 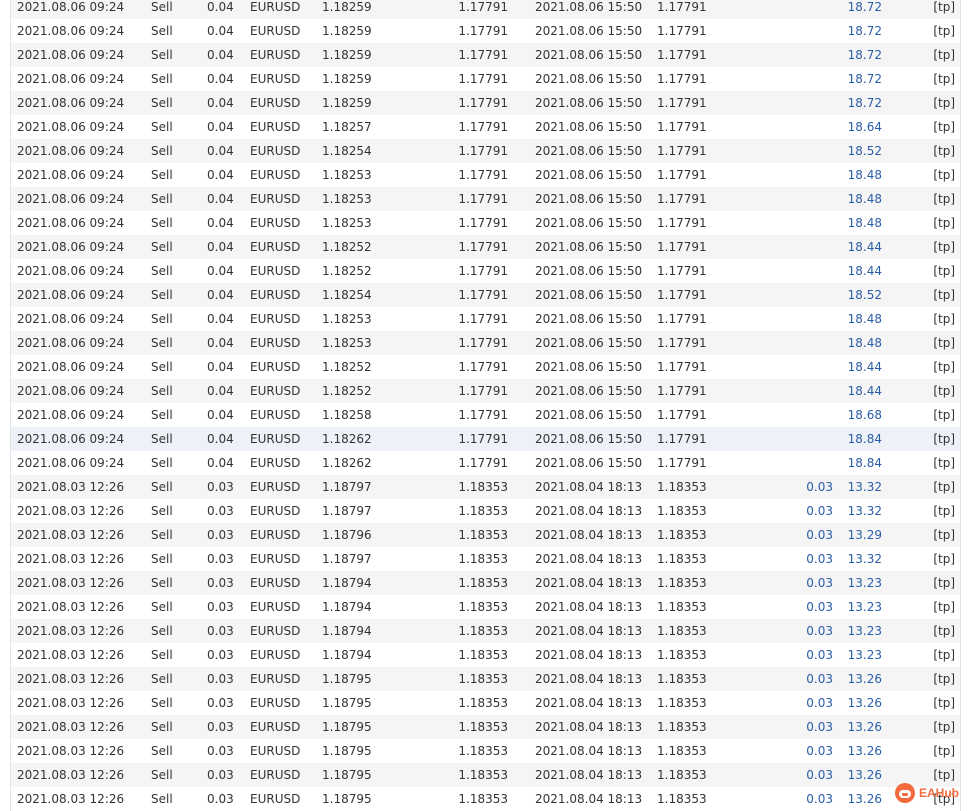 What do you see at coordinates (864, 655) in the screenshot?
I see `profit-cell: 13.23` at bounding box center [864, 655].